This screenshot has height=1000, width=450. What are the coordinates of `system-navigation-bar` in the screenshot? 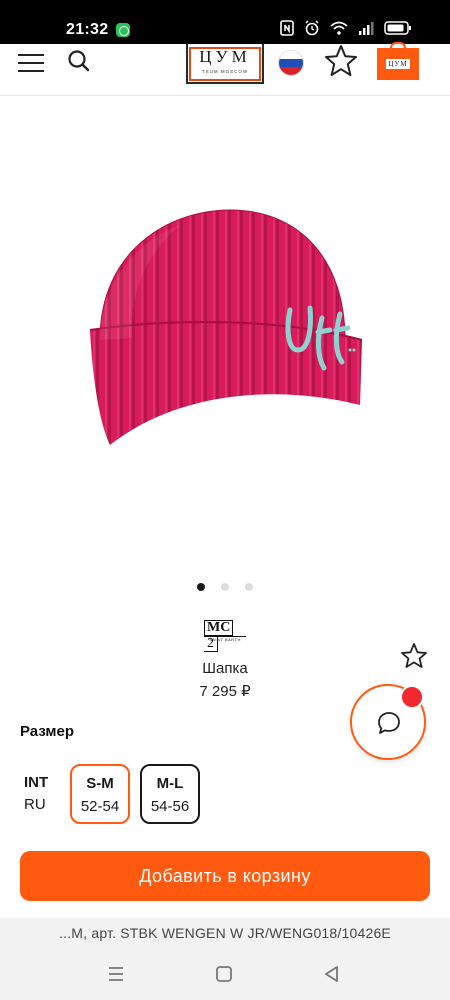 It's located at (225, 975).